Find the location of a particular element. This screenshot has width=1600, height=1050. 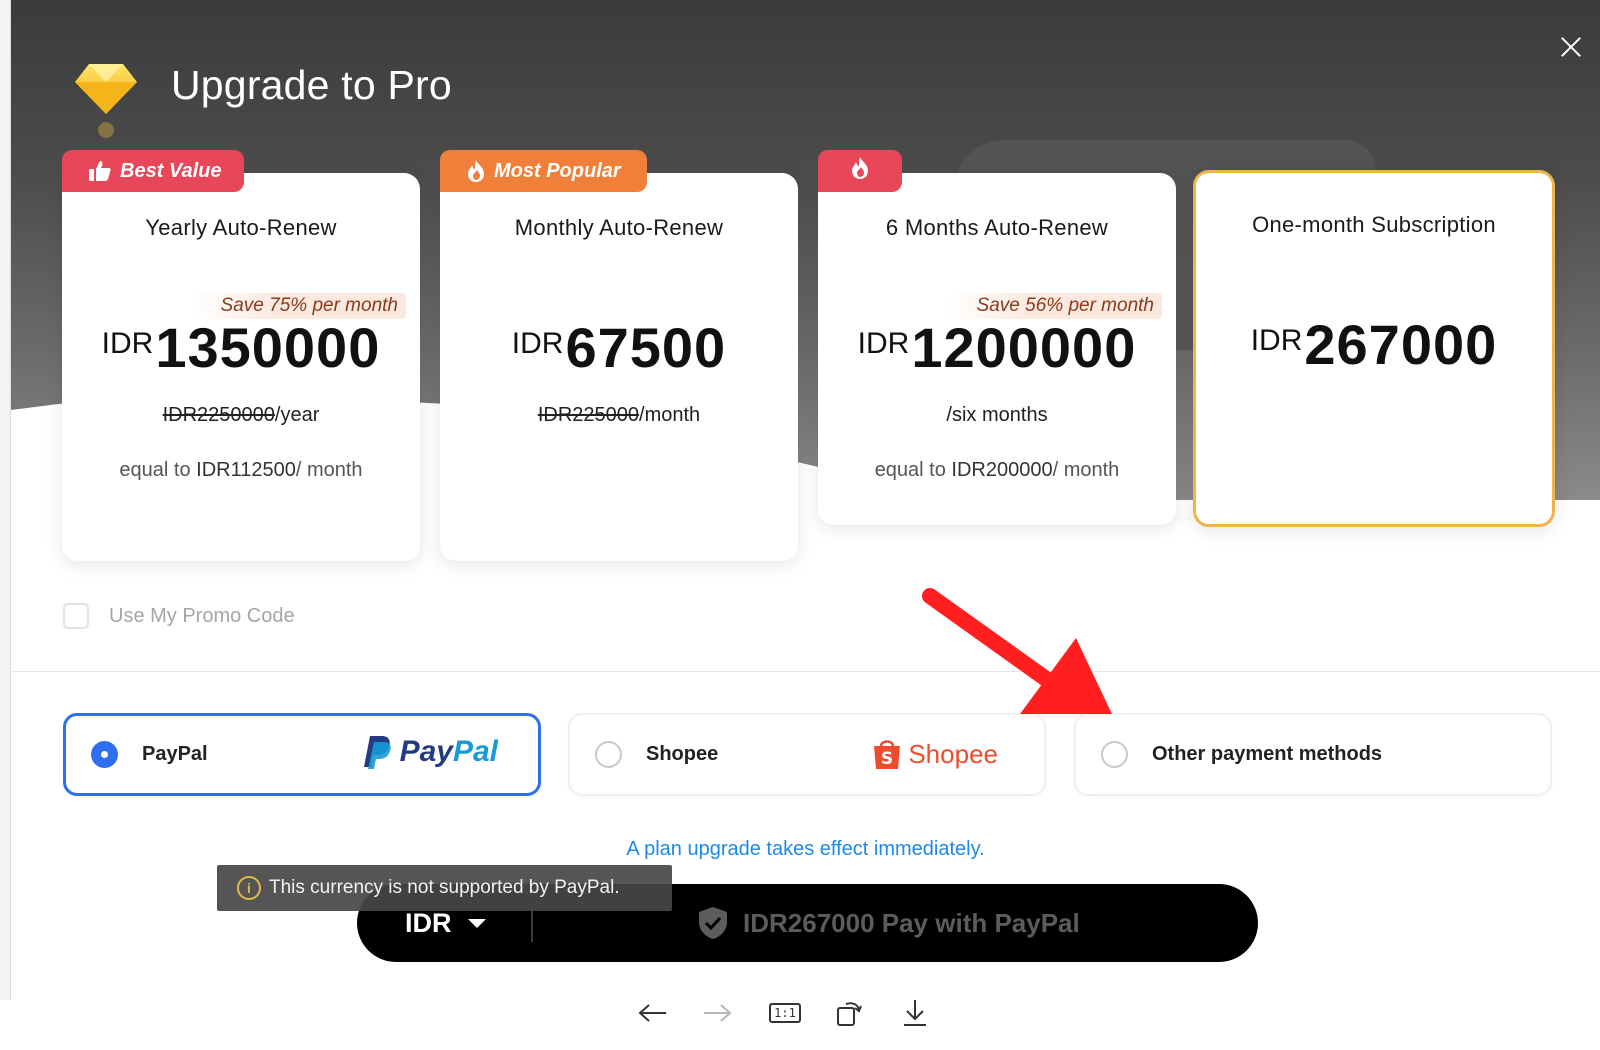

ribbon-hot is located at coordinates (860, 171).